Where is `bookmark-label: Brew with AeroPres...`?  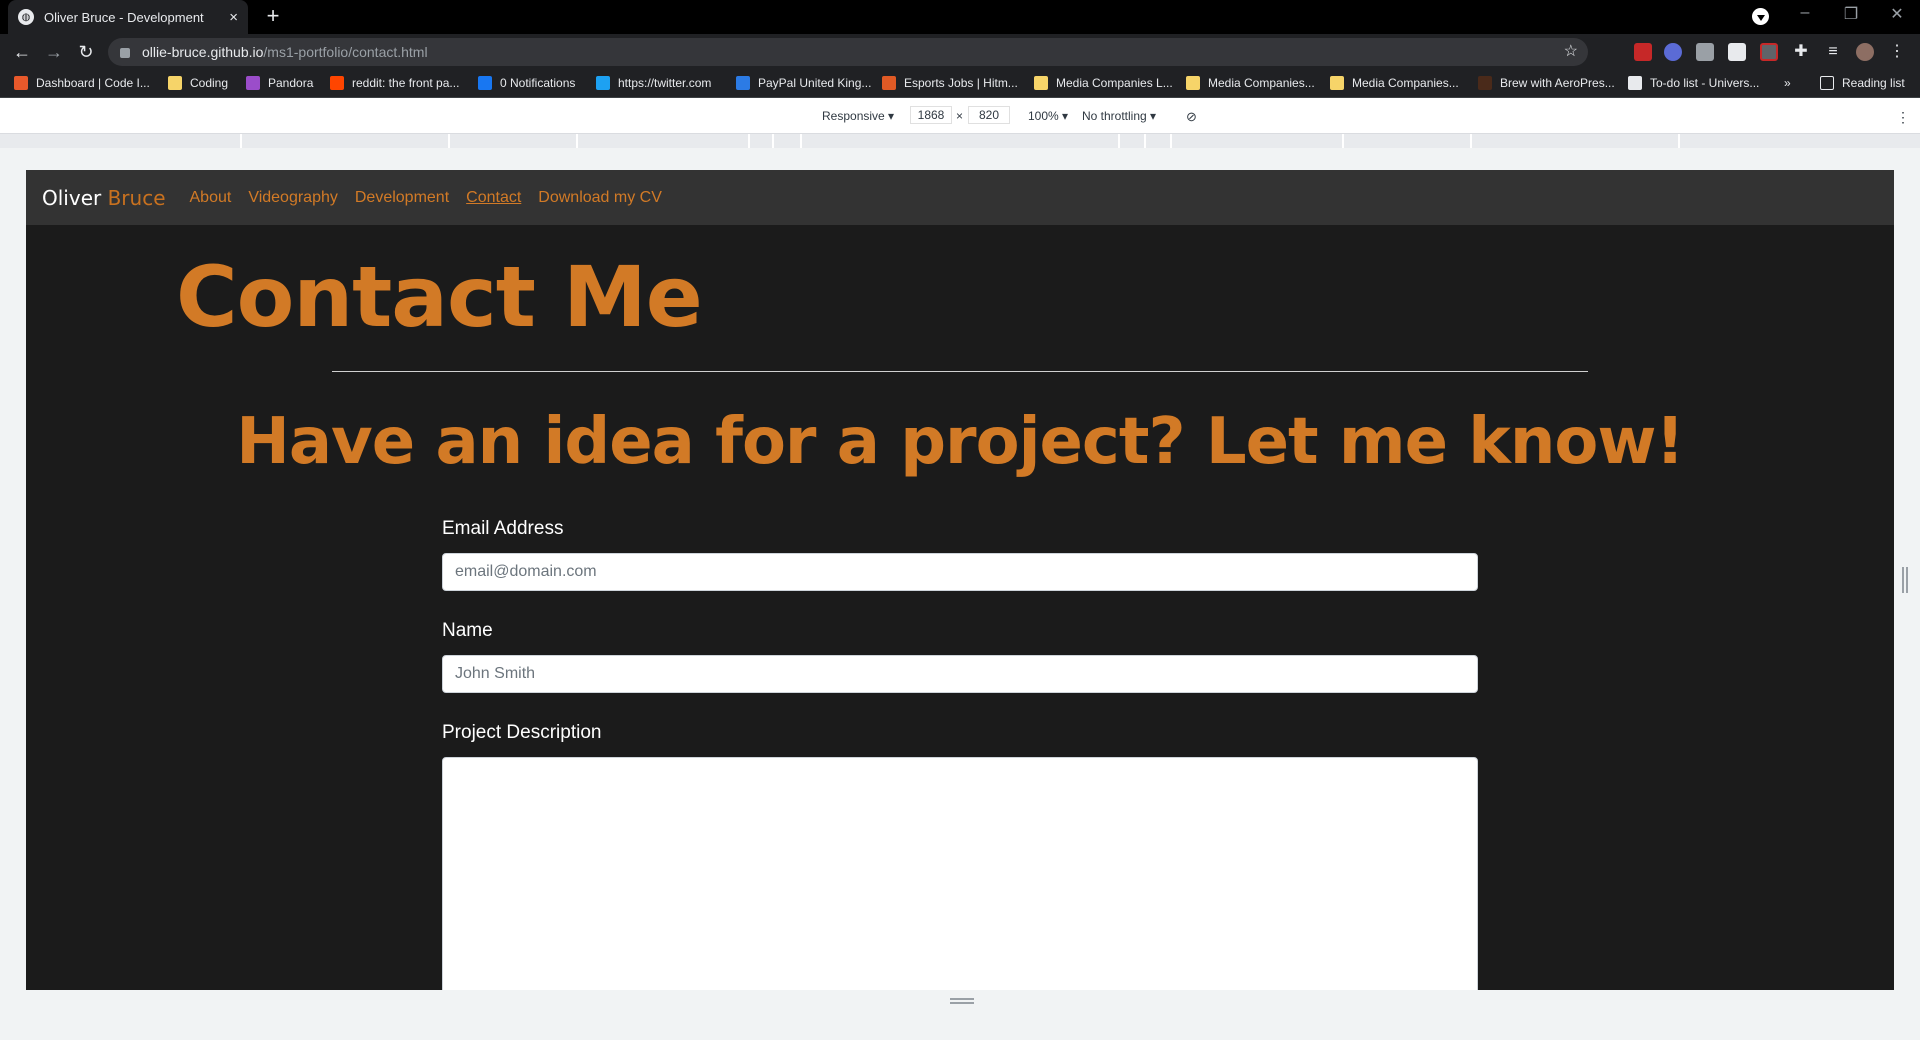
bookmark-label: Brew with AeroPres... is located at coordinates (1557, 83).